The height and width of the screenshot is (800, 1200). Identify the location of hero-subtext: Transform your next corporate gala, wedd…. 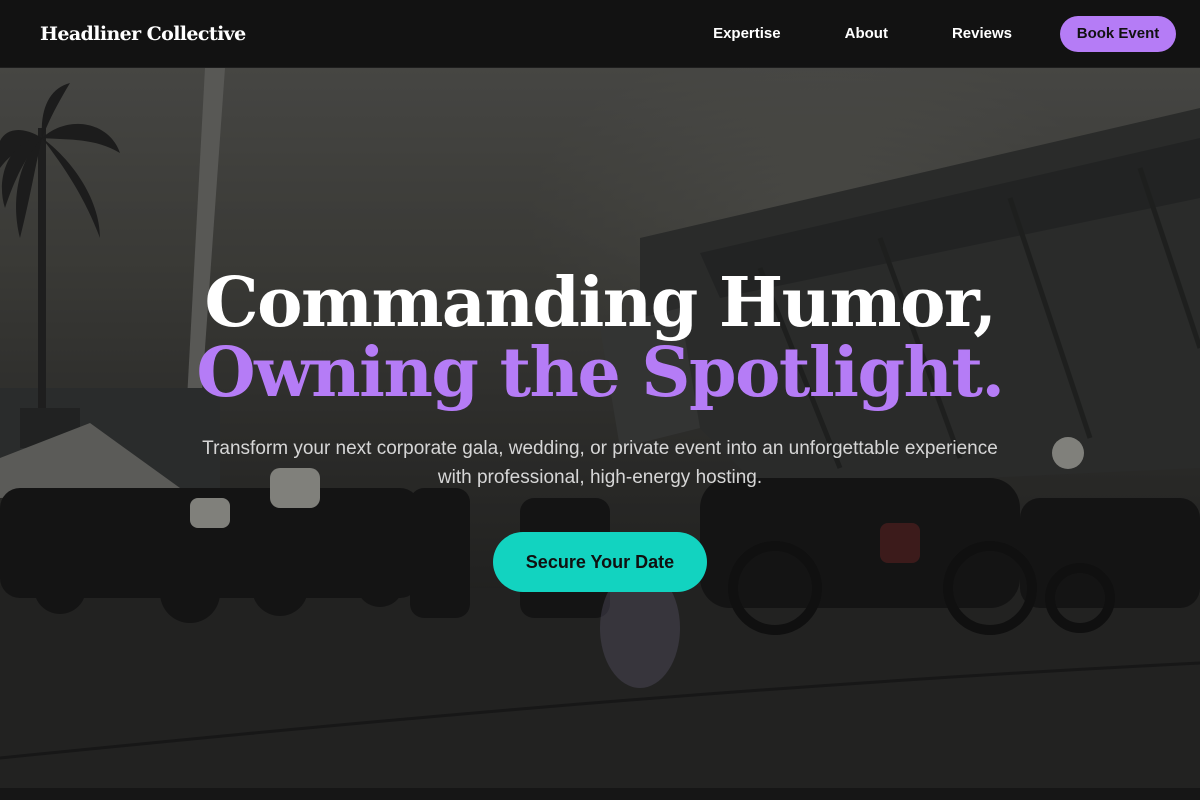
(600, 463).